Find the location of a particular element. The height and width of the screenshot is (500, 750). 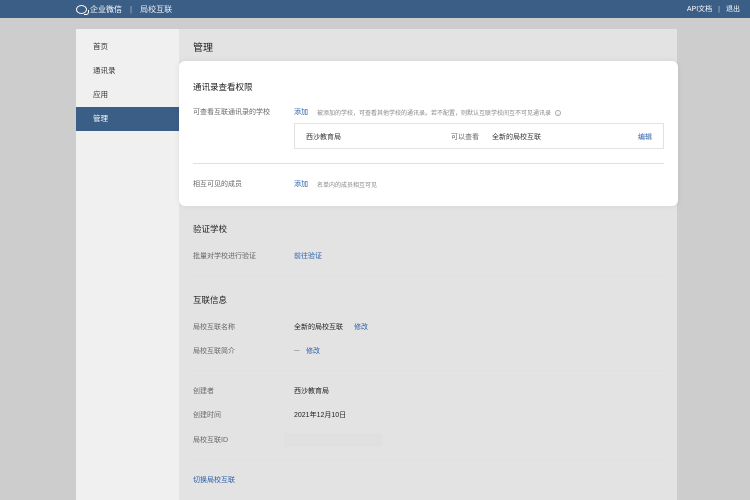

schools-hint: 被添加的学校，可查看其他学校的通讯录。若不配置，则默认互联学校间互不可见通讯录 i is located at coordinates (439, 112).